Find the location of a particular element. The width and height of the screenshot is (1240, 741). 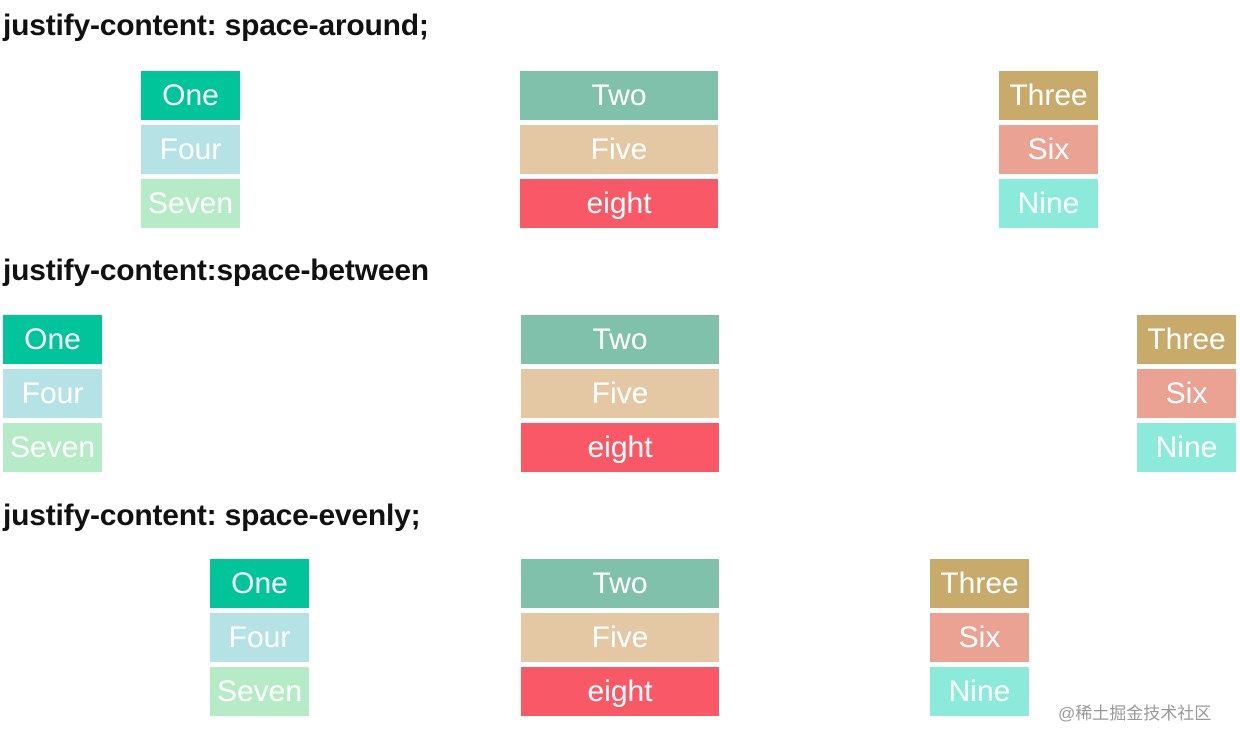

watermark: @稀土掘金技术社区 is located at coordinates (1135, 713).